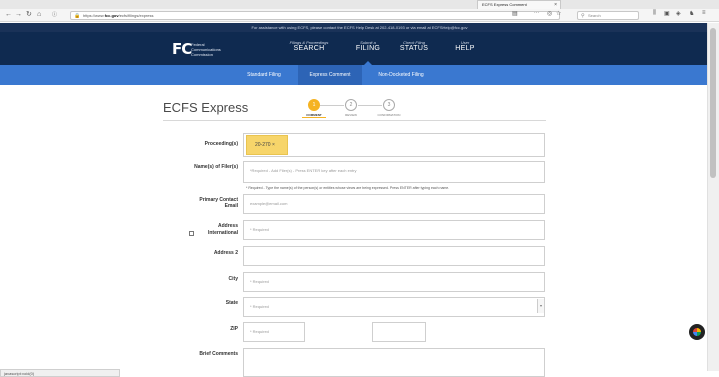 The image size is (719, 377). What do you see at coordinates (667, 13) in the screenshot?
I see `sidebar-icon: ▣` at bounding box center [667, 13].